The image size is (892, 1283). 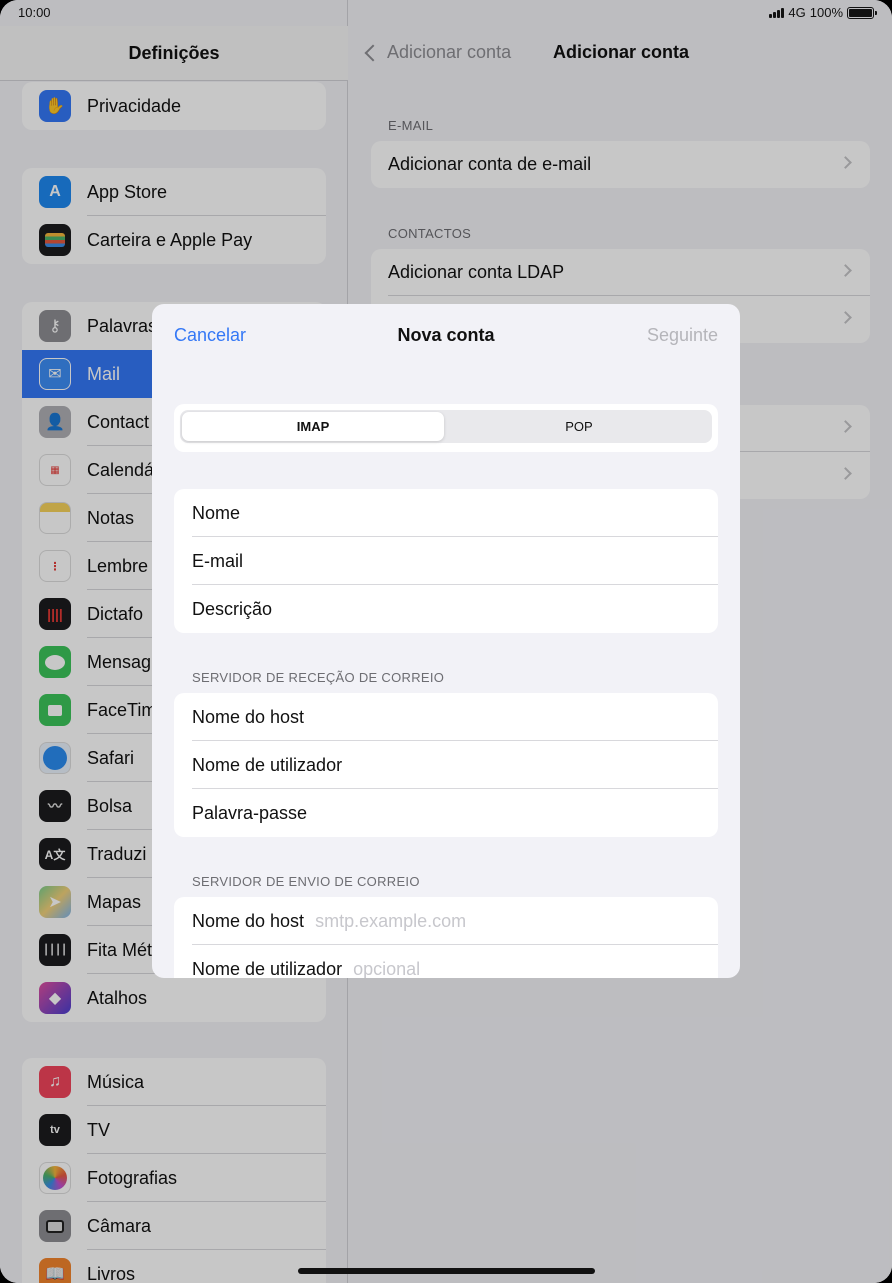 I want to click on email-field: E-mail, so click(x=446, y=561).